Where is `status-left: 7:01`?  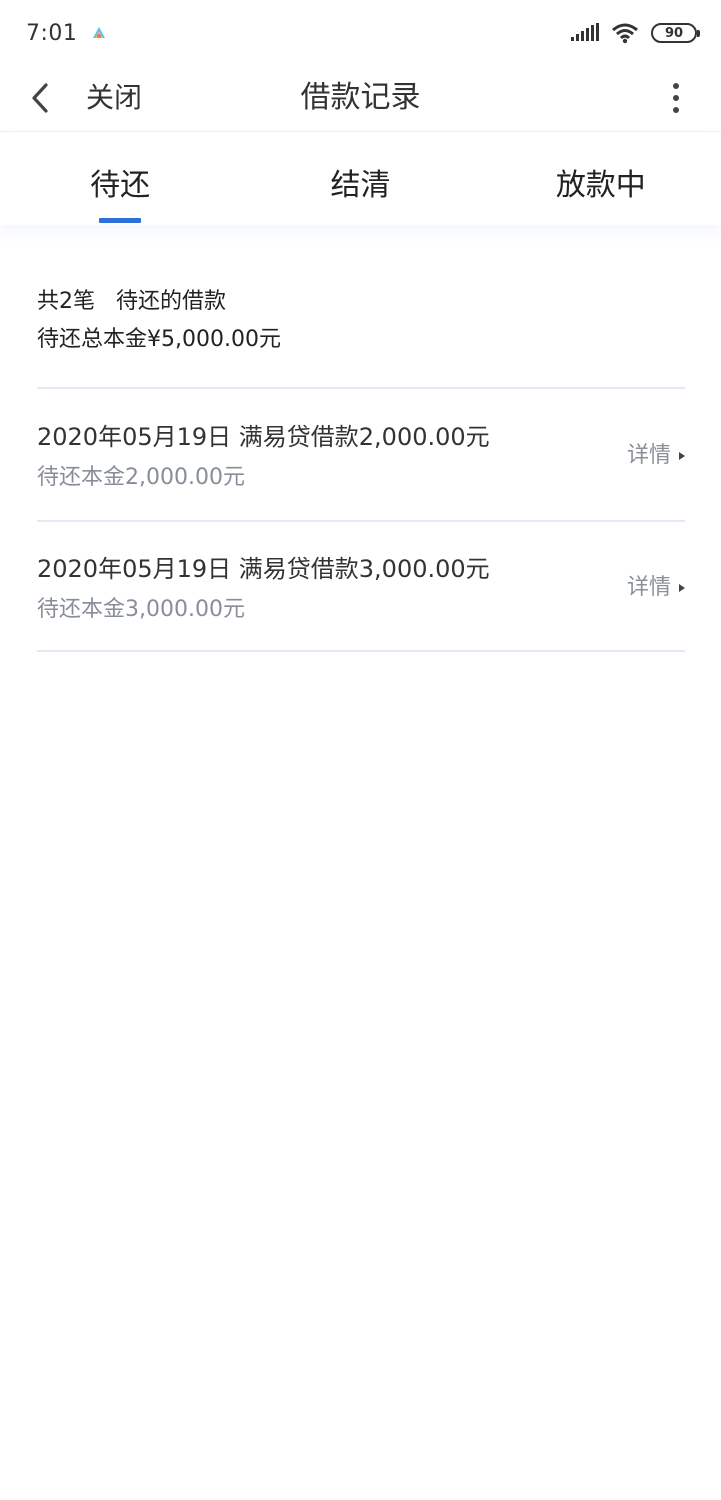
status-left: 7:01 is located at coordinates (66, 33).